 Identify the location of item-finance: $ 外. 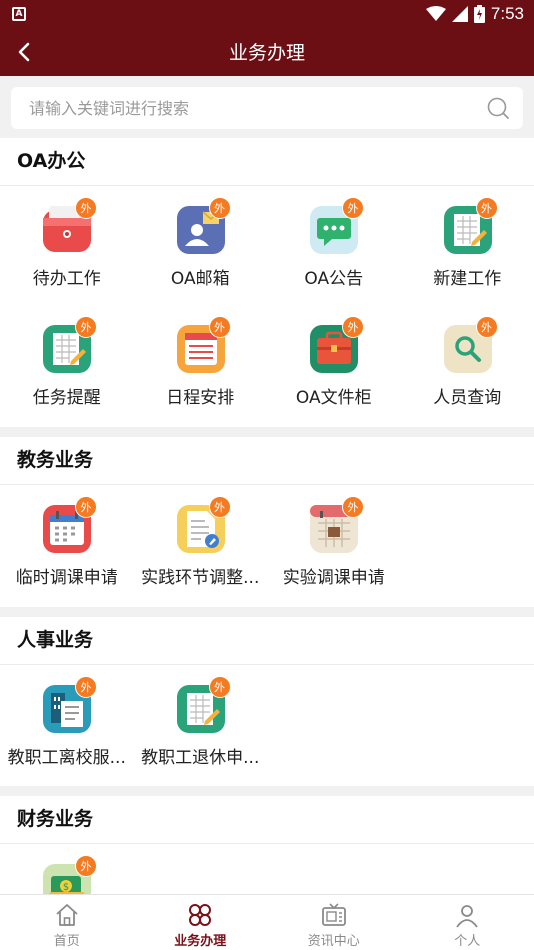
(67, 869).